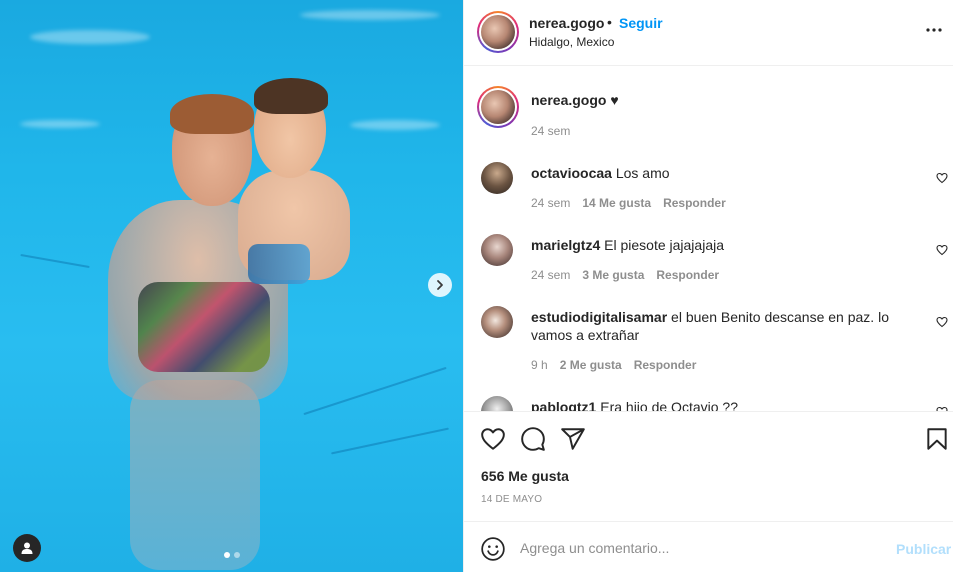 This screenshot has width=953, height=572. I want to click on comment-meta: 9 h 2 Me gusta Responder, so click(613, 365).